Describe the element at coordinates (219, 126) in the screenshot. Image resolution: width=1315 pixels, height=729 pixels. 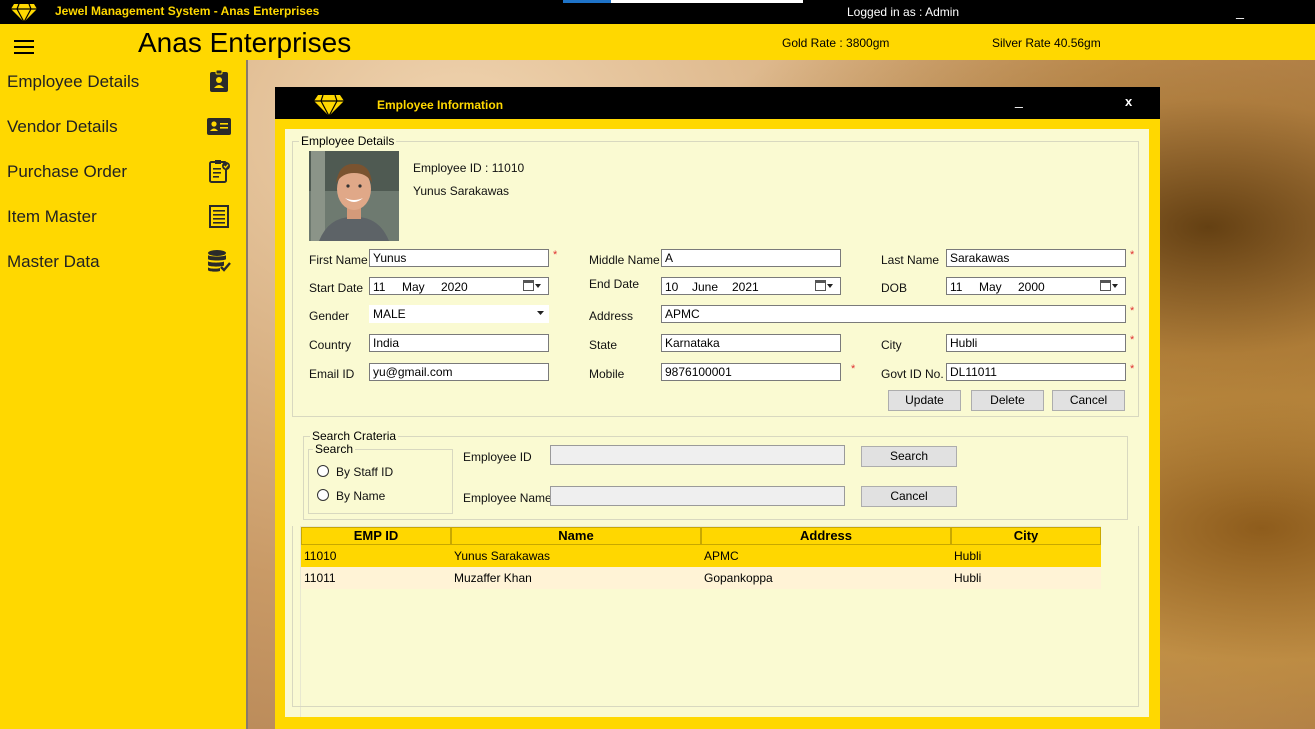
I see `contact-card-icon` at that location.